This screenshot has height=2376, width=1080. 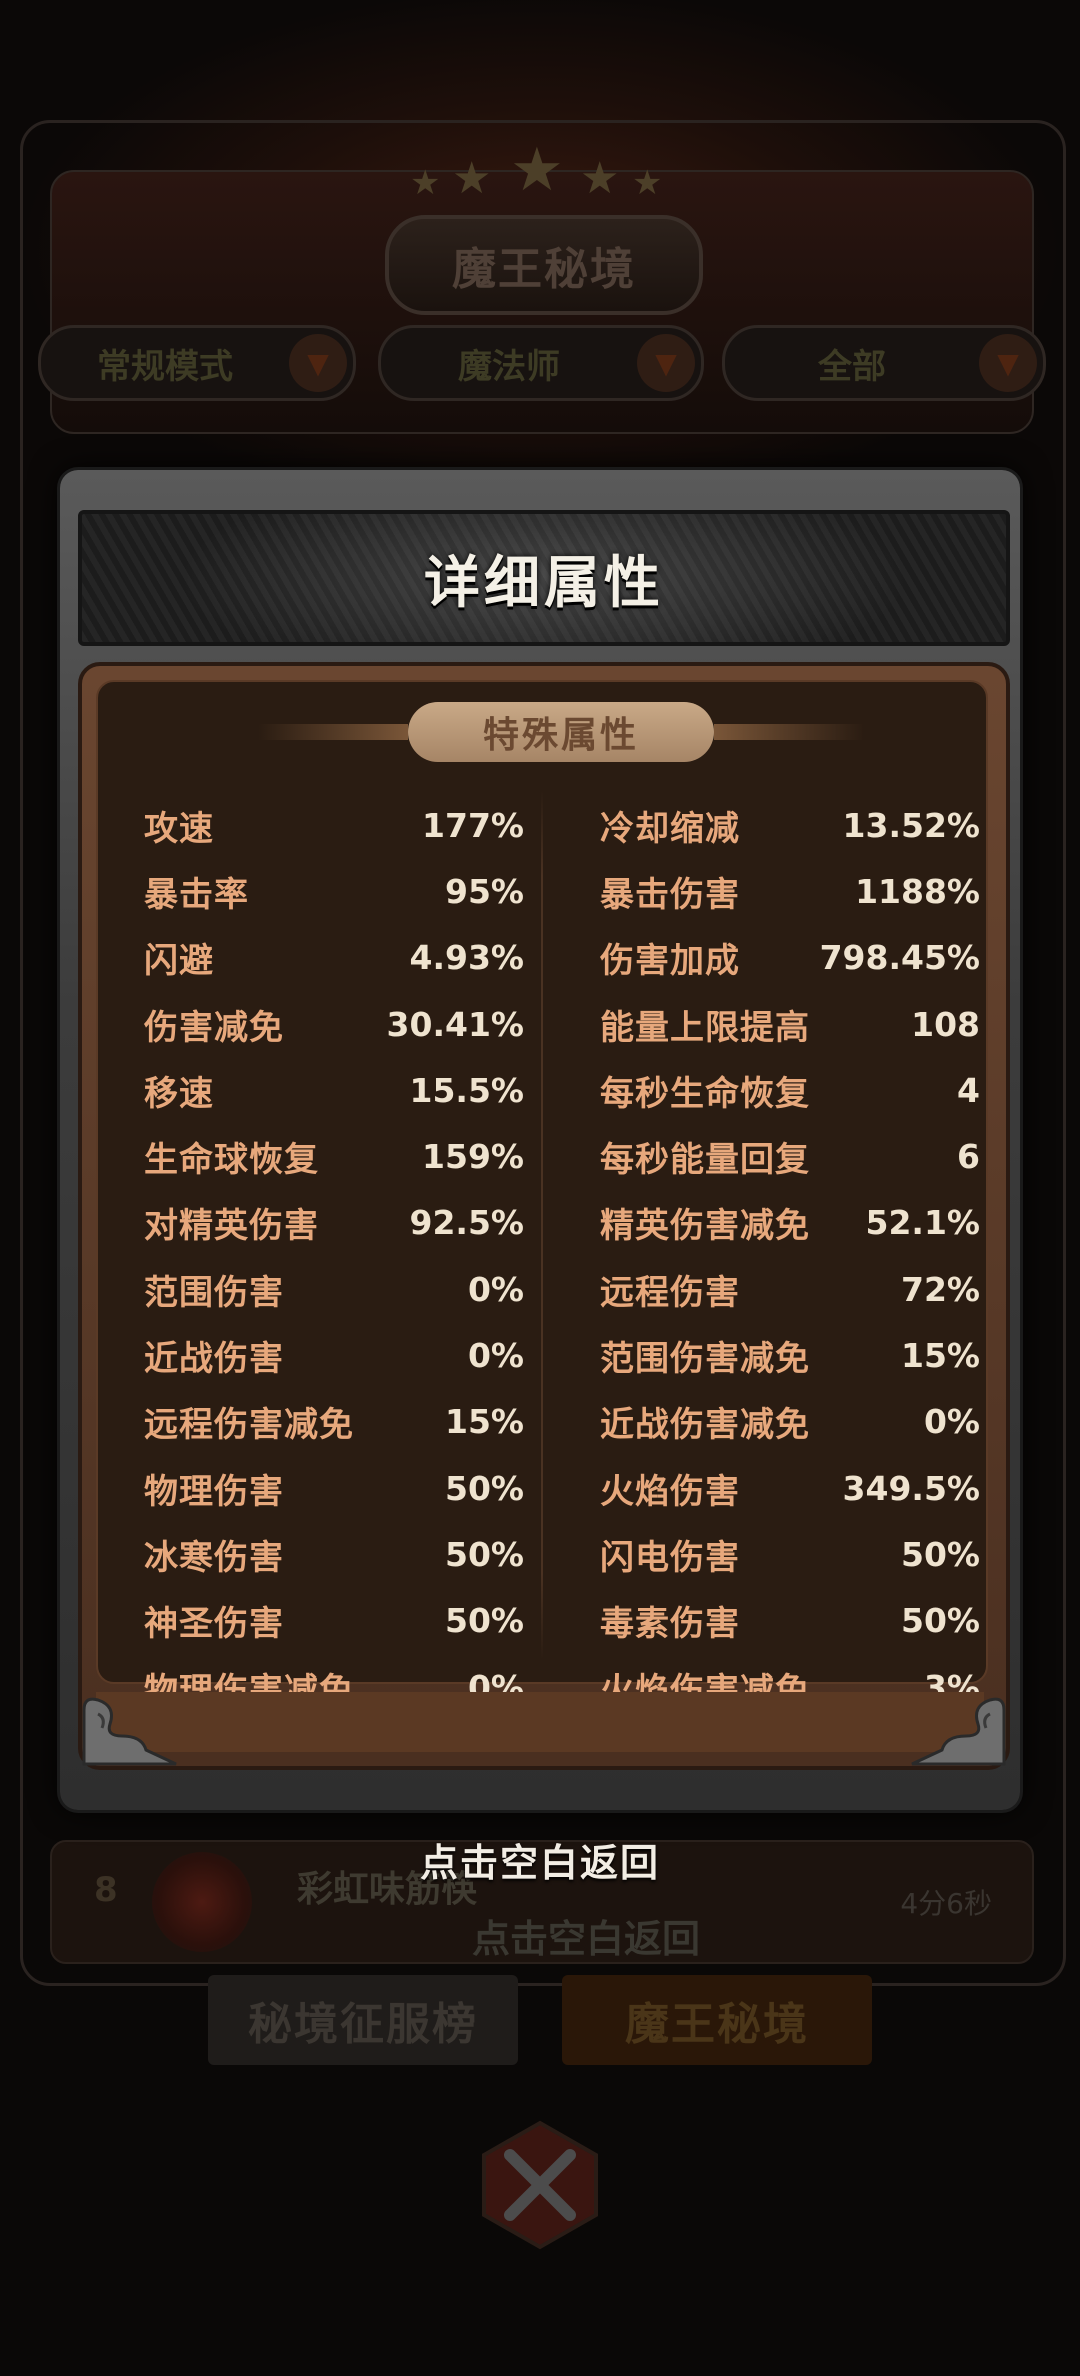 What do you see at coordinates (334, 1621) in the screenshot?
I see `stat-row: 神圣伤害 50%` at bounding box center [334, 1621].